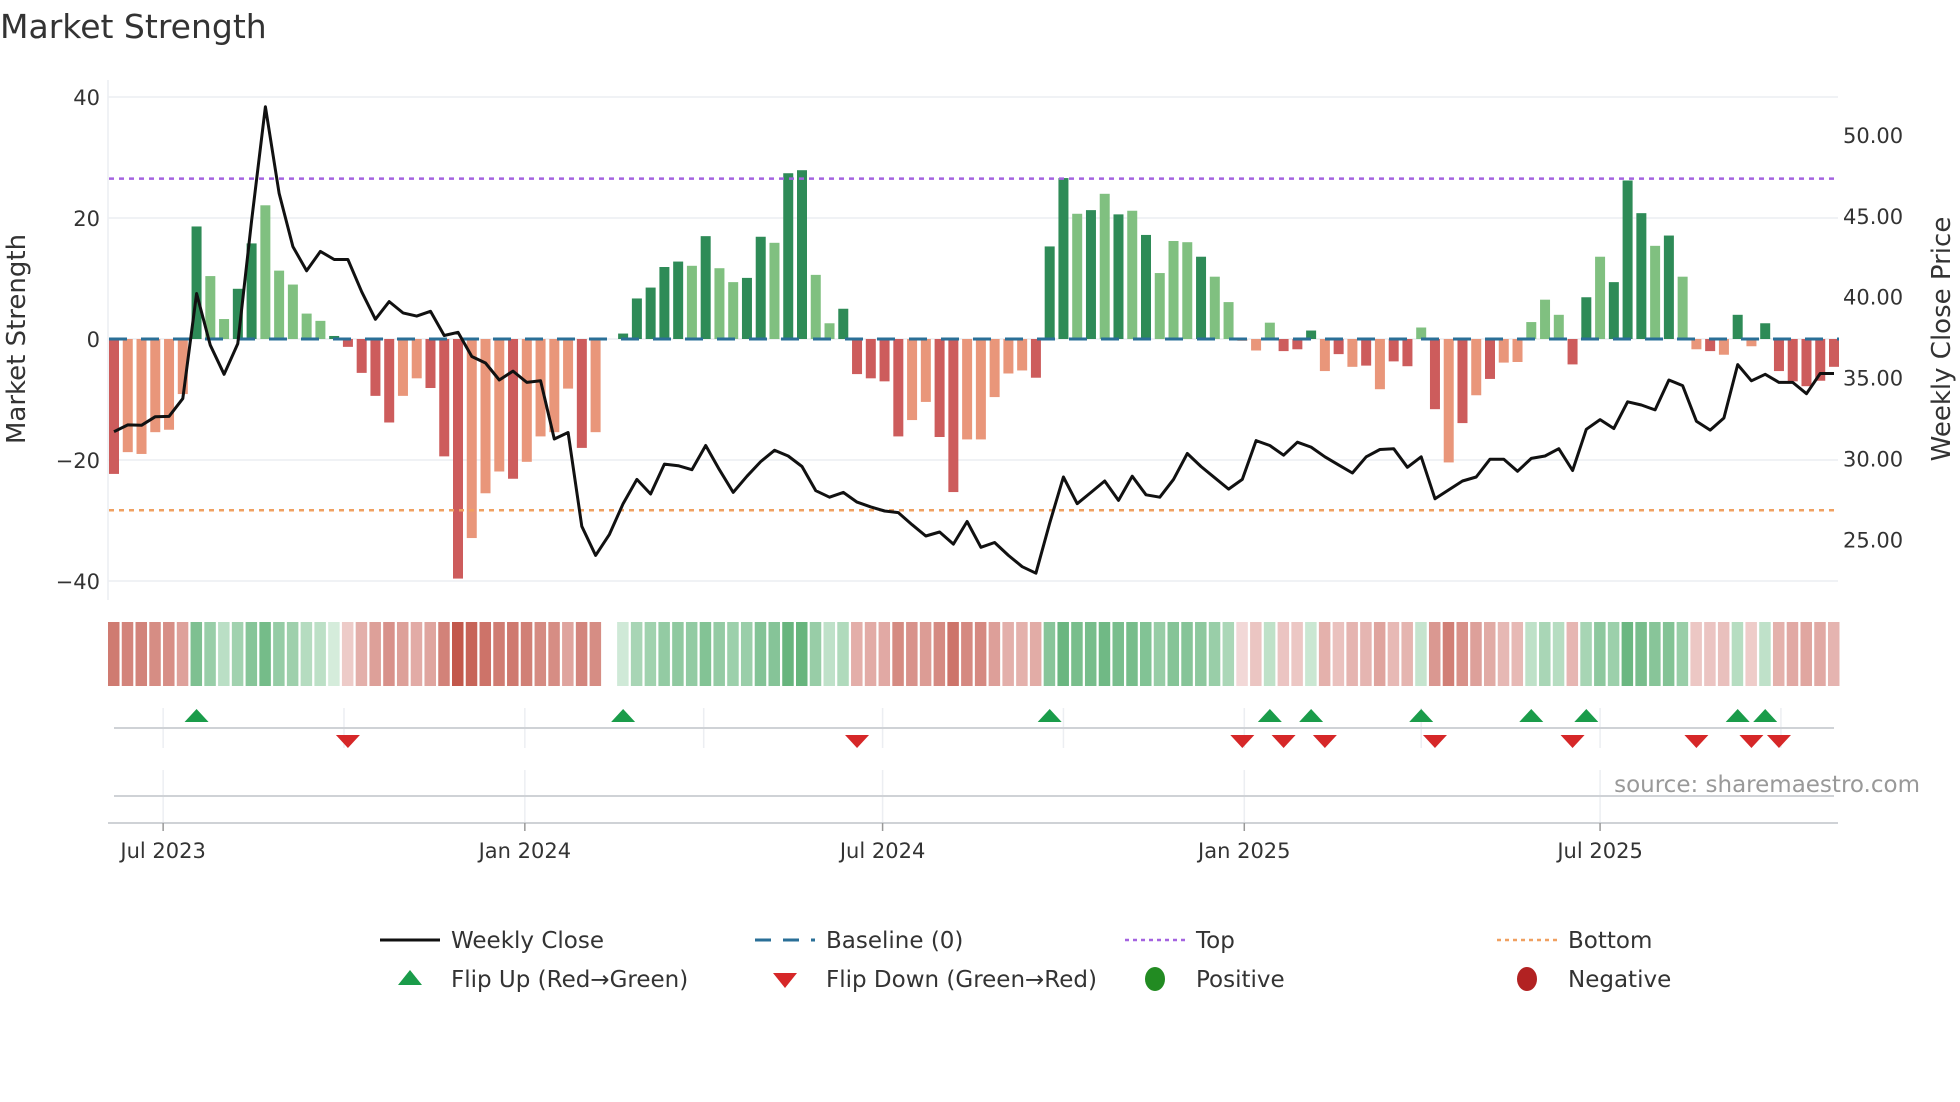  Describe the element at coordinates (1527, 979) in the screenshot. I see `circle-icon` at that location.